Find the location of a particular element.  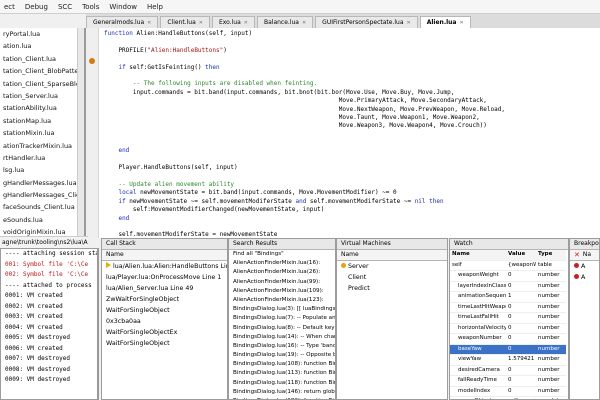

file-tree-scrollbar is located at coordinates (80, 139).